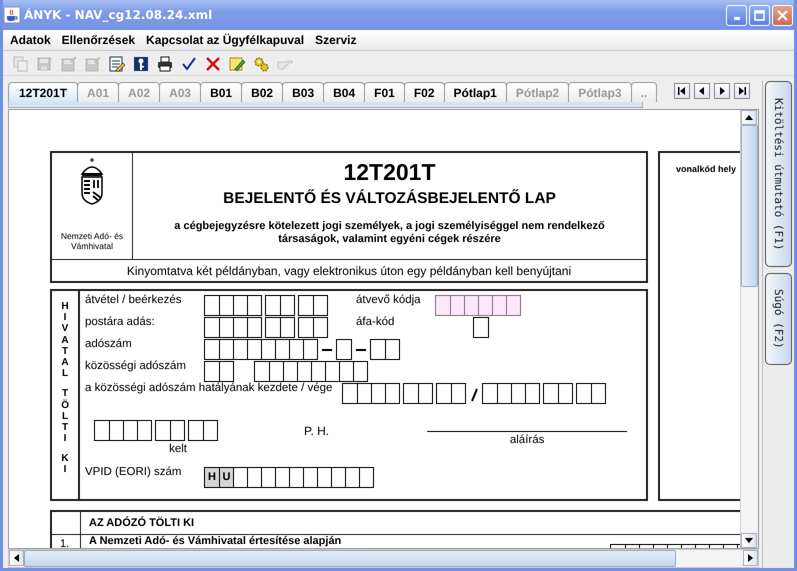  What do you see at coordinates (237, 64) in the screenshot?
I see `note-pencil-icon` at bounding box center [237, 64].